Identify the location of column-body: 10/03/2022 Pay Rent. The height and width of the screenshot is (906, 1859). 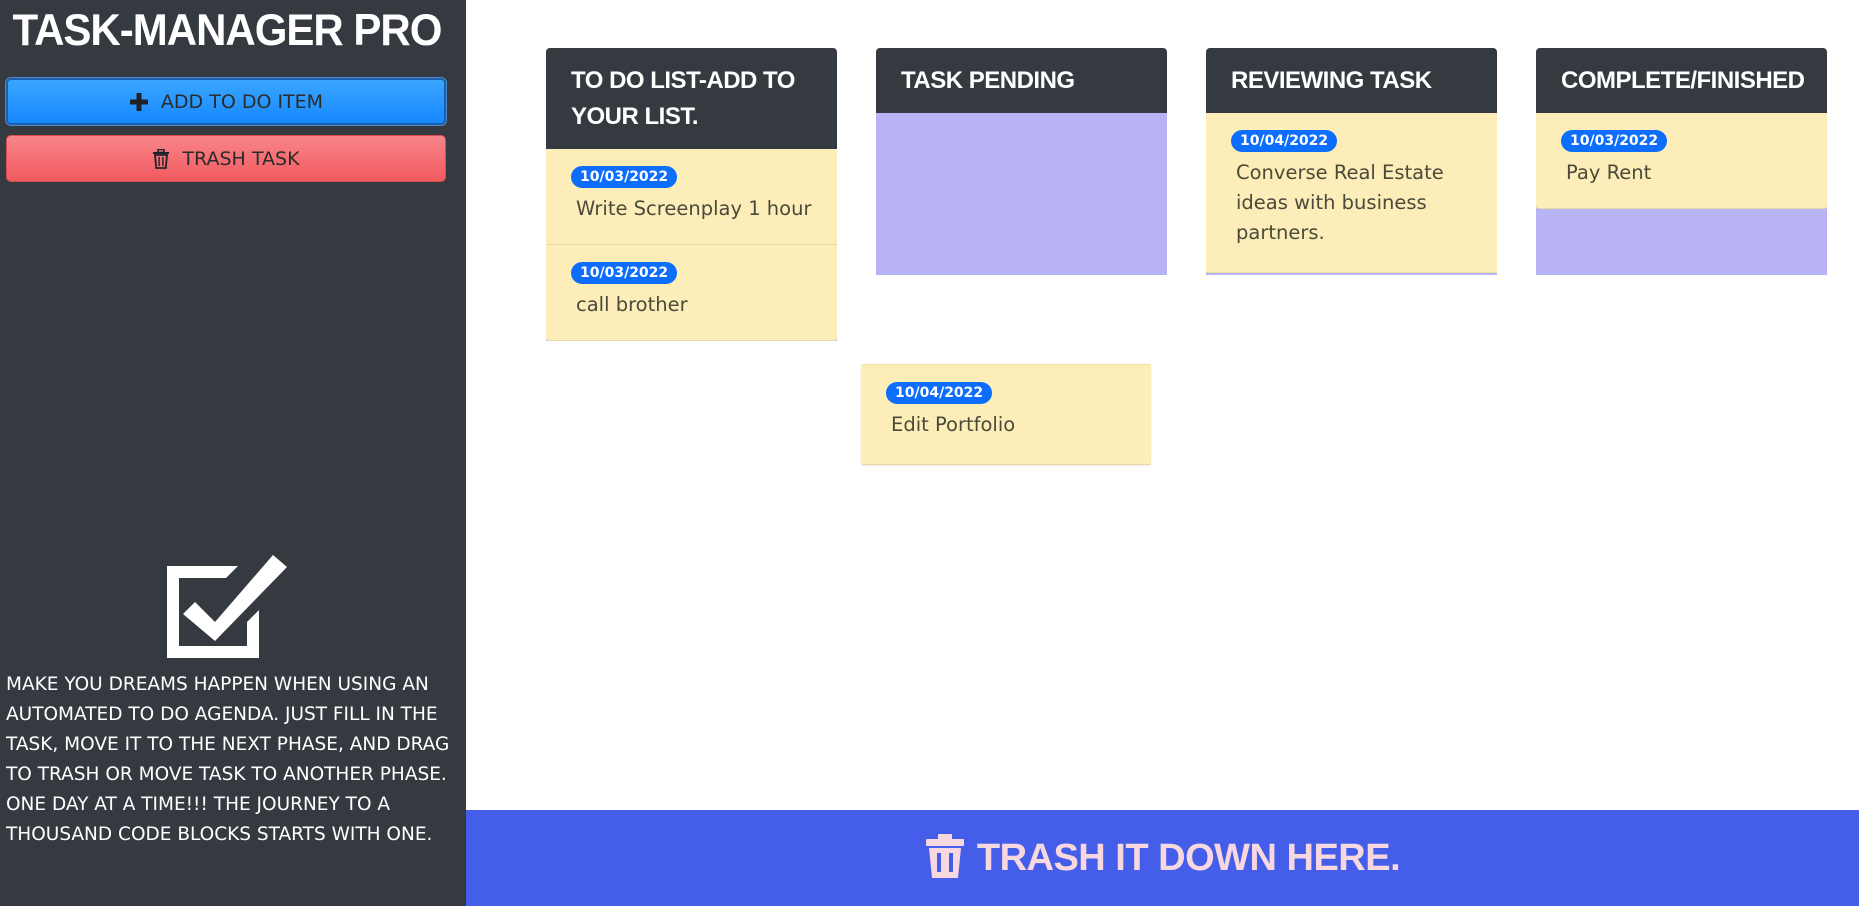
(1681, 194).